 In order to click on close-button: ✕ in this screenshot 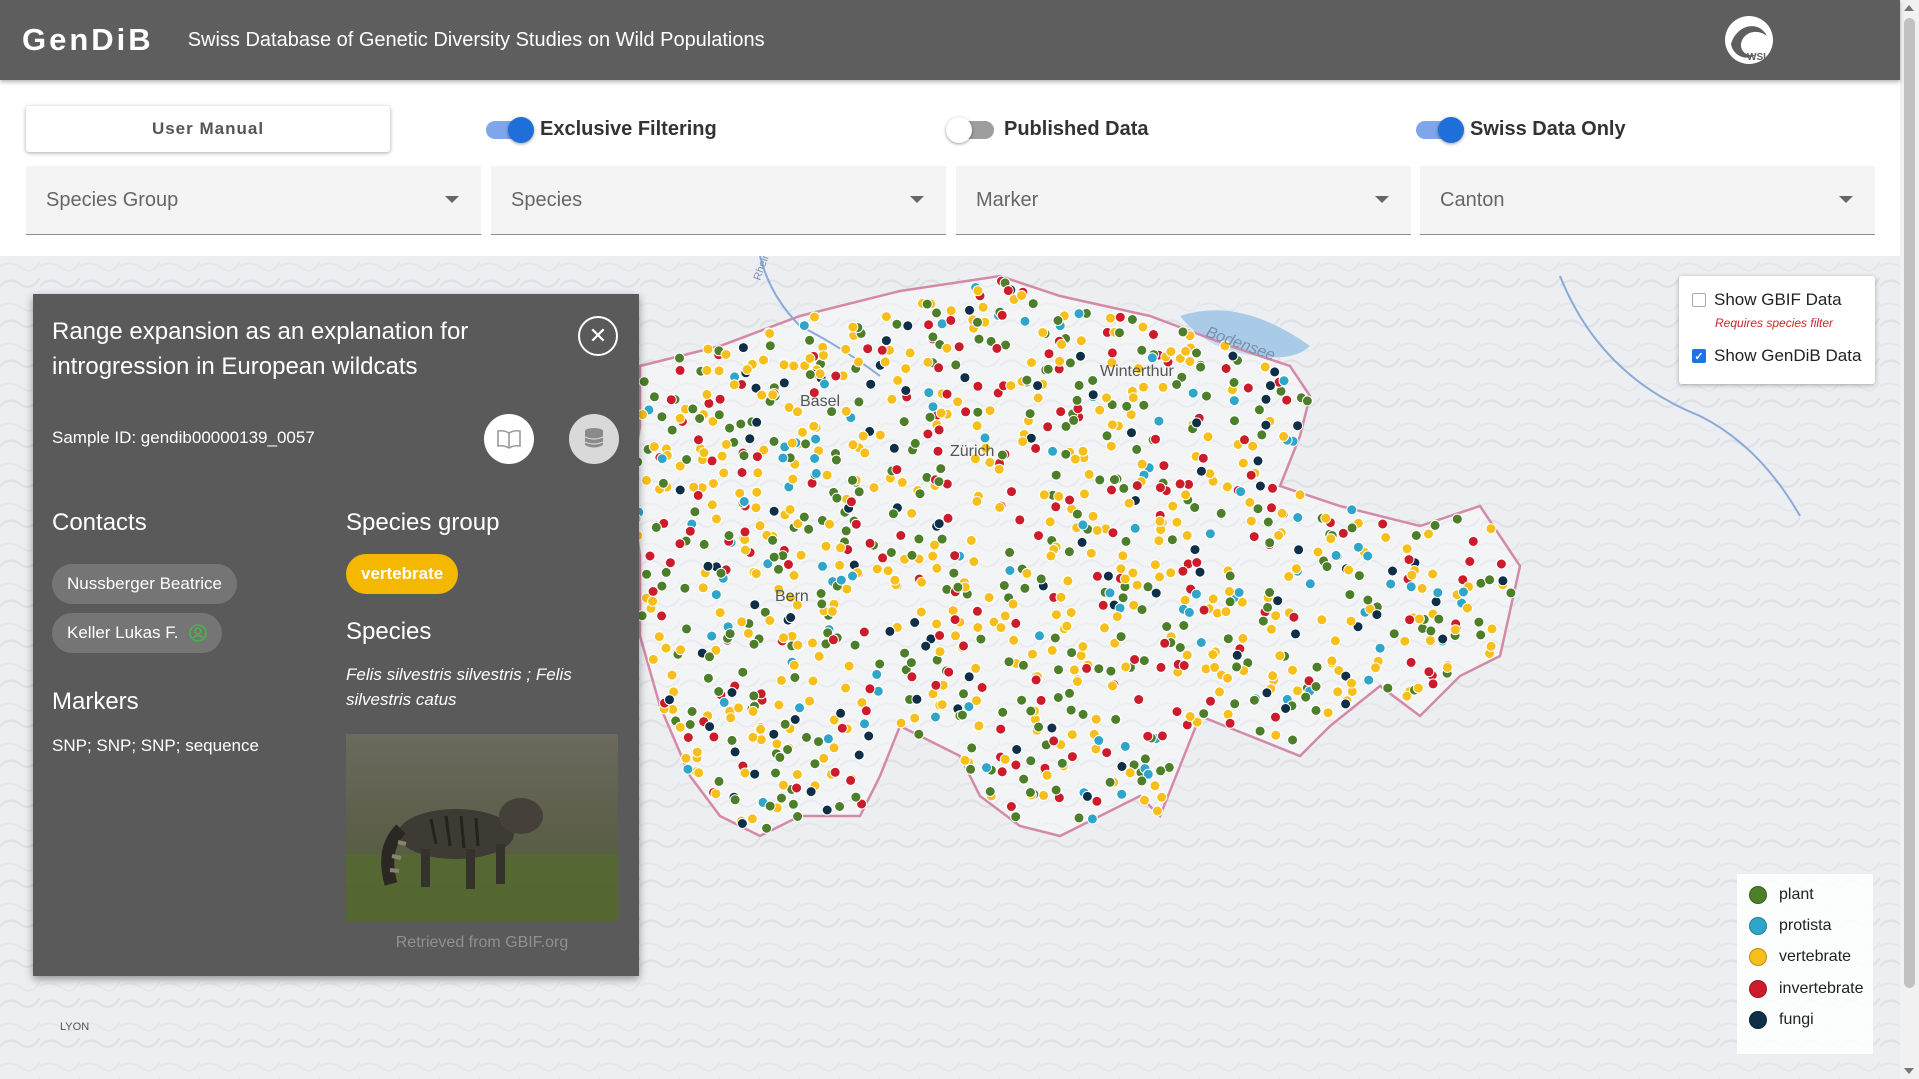, I will do `click(598, 336)`.